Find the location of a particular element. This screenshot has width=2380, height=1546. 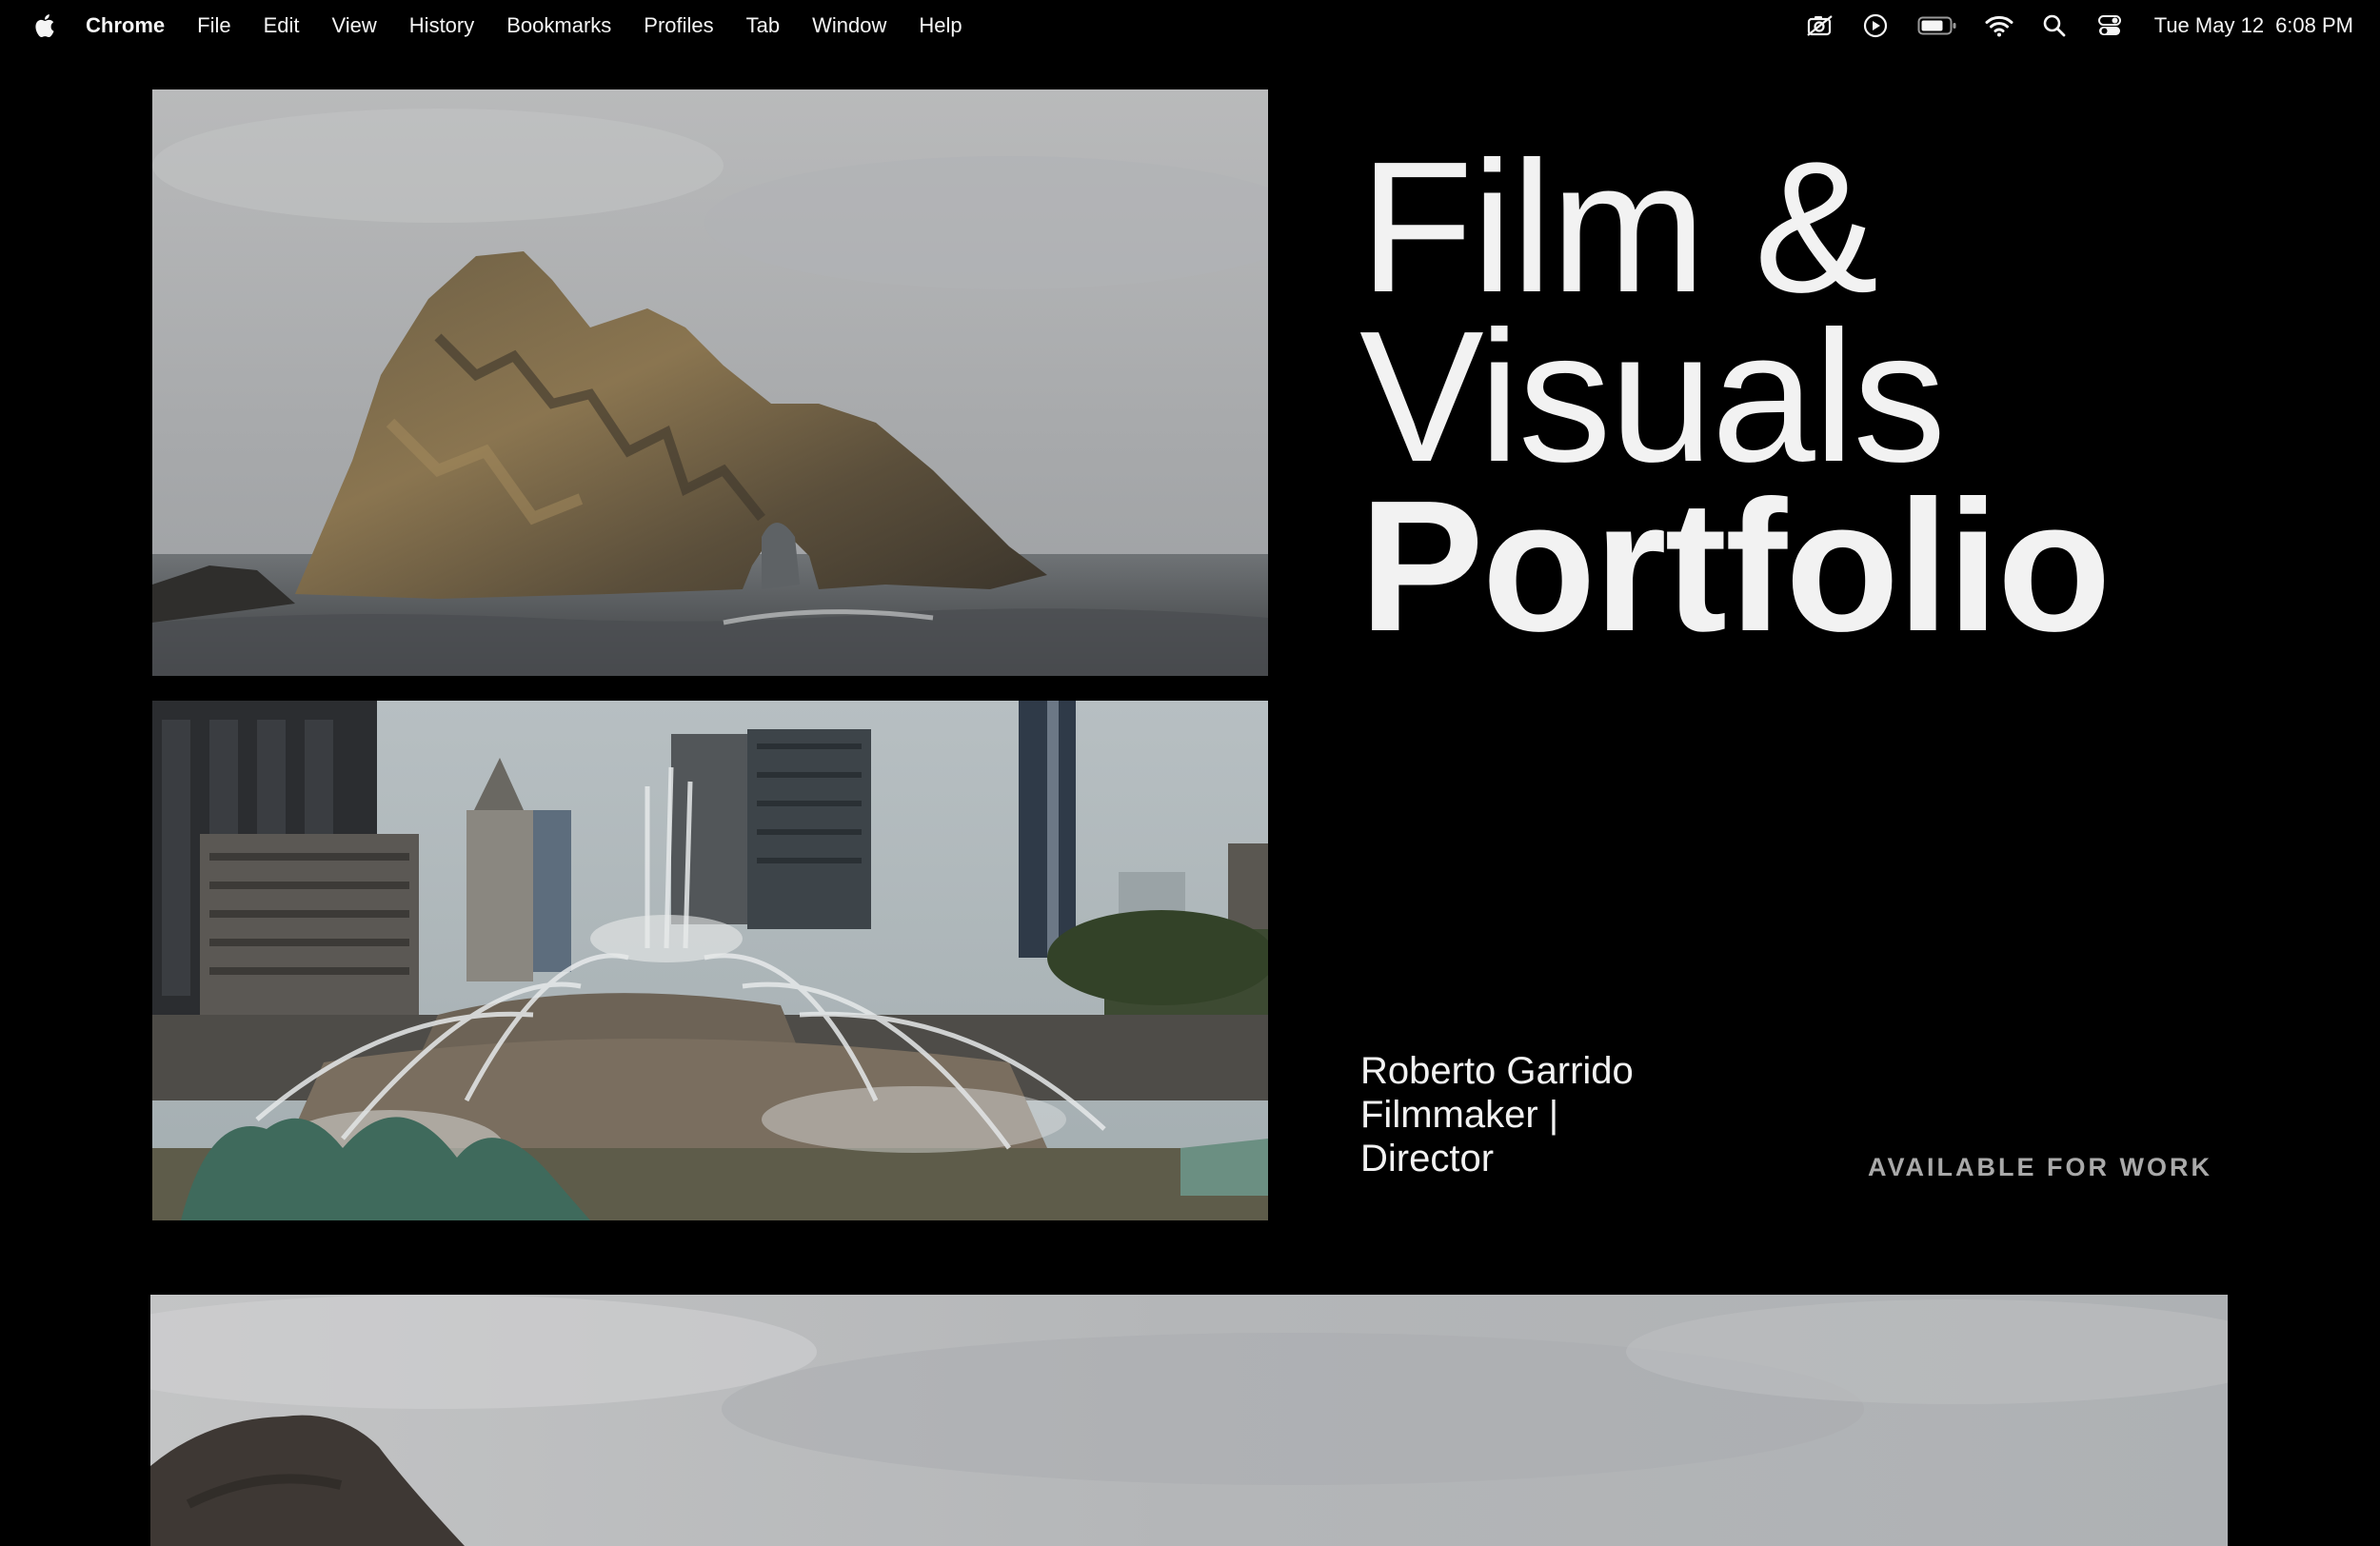

menu-bar-status-area: Tue May 12 6:08 PM is located at coordinates (2066, 25).